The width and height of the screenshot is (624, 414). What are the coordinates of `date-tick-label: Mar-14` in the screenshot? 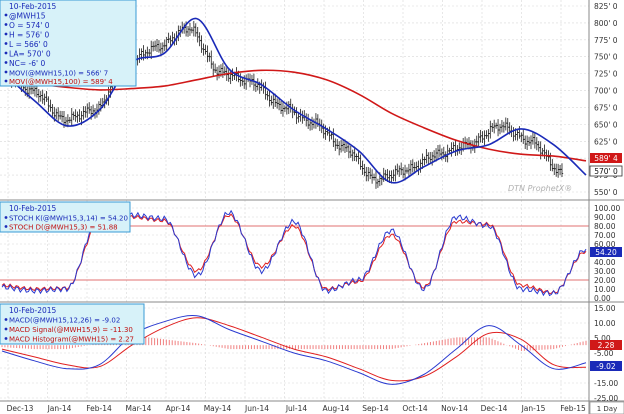 It's located at (139, 408).